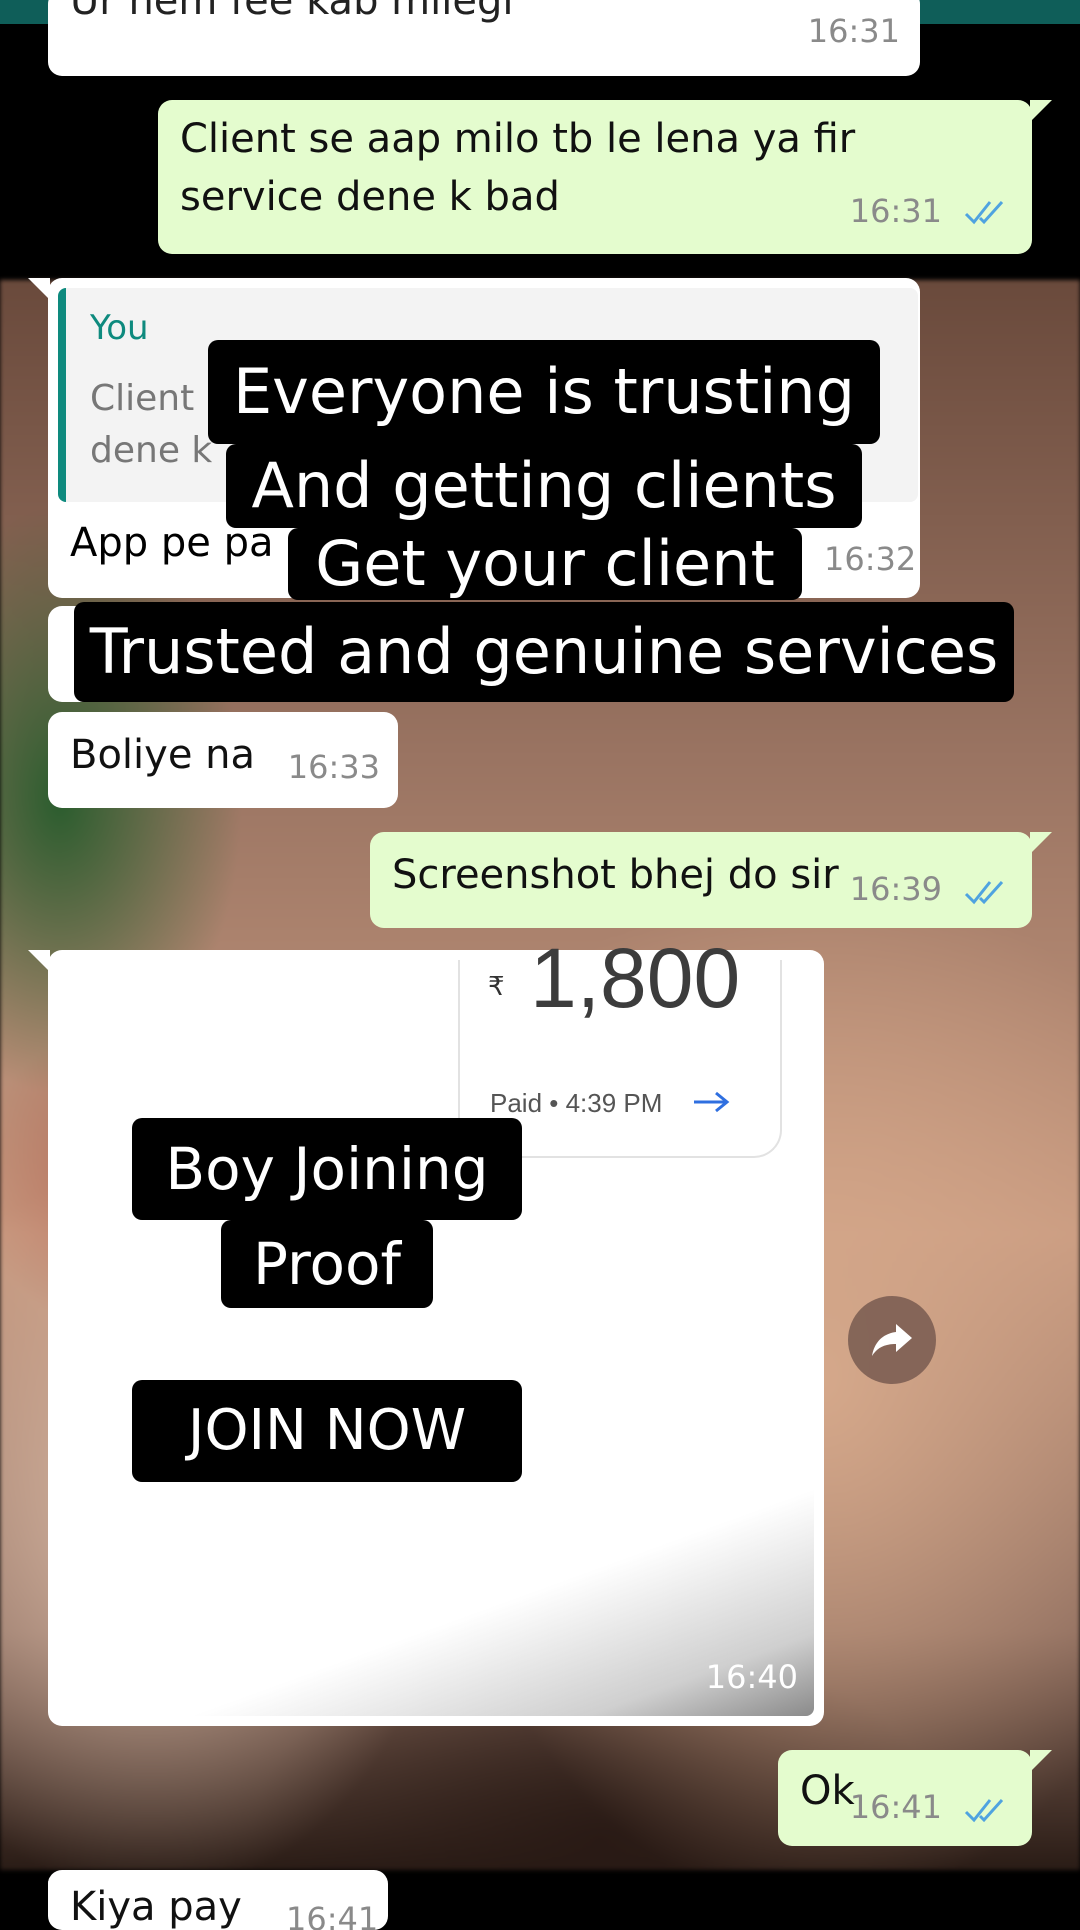 Image resolution: width=1080 pixels, height=1930 pixels. What do you see at coordinates (544, 486) in the screenshot?
I see `promo-overlay-line: And getting clients` at bounding box center [544, 486].